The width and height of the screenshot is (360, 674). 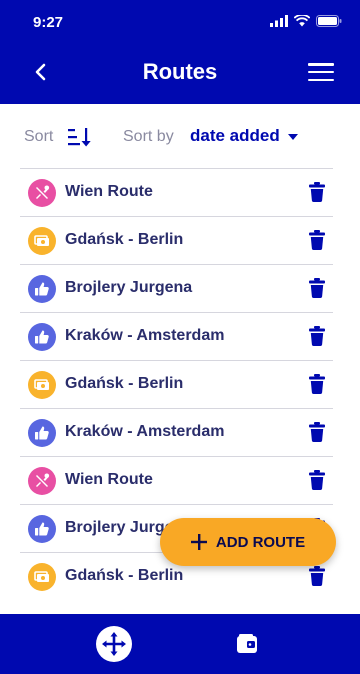 I want to click on sort-by-value: date added, so click(x=235, y=135).